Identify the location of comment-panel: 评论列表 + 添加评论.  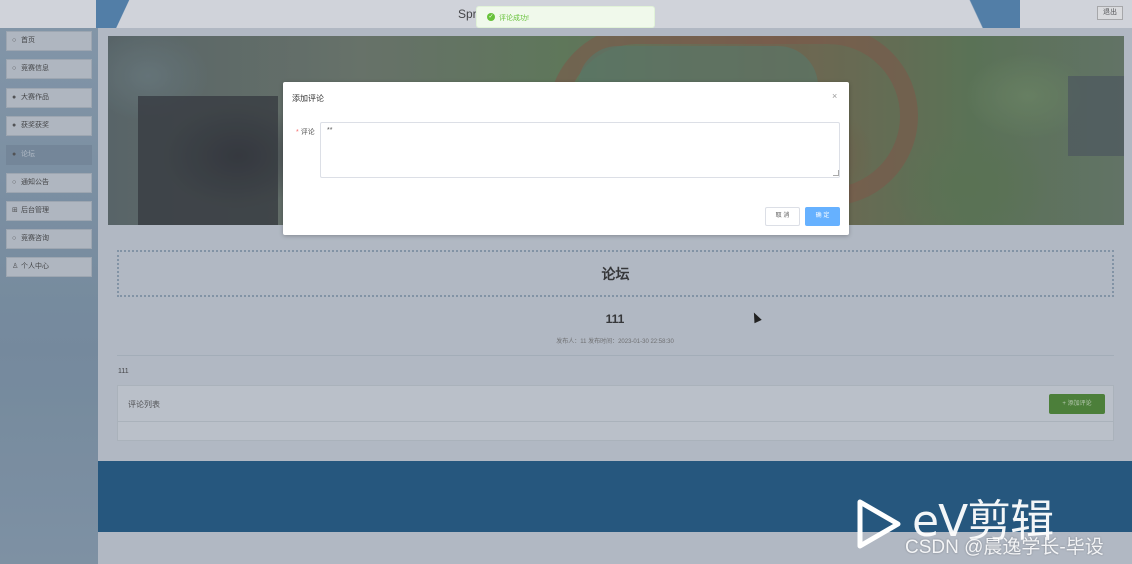
(615, 413).